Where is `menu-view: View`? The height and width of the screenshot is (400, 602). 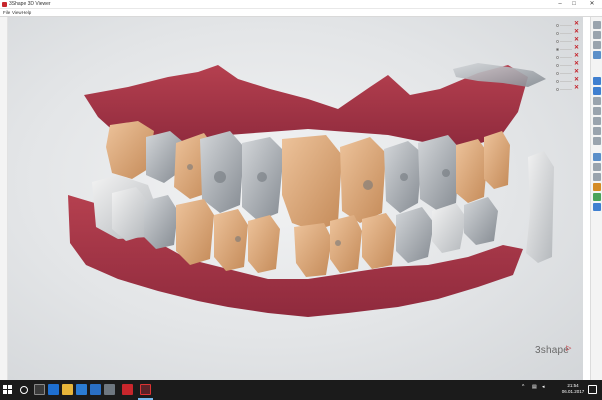
menu-view: View is located at coordinates (17, 12).